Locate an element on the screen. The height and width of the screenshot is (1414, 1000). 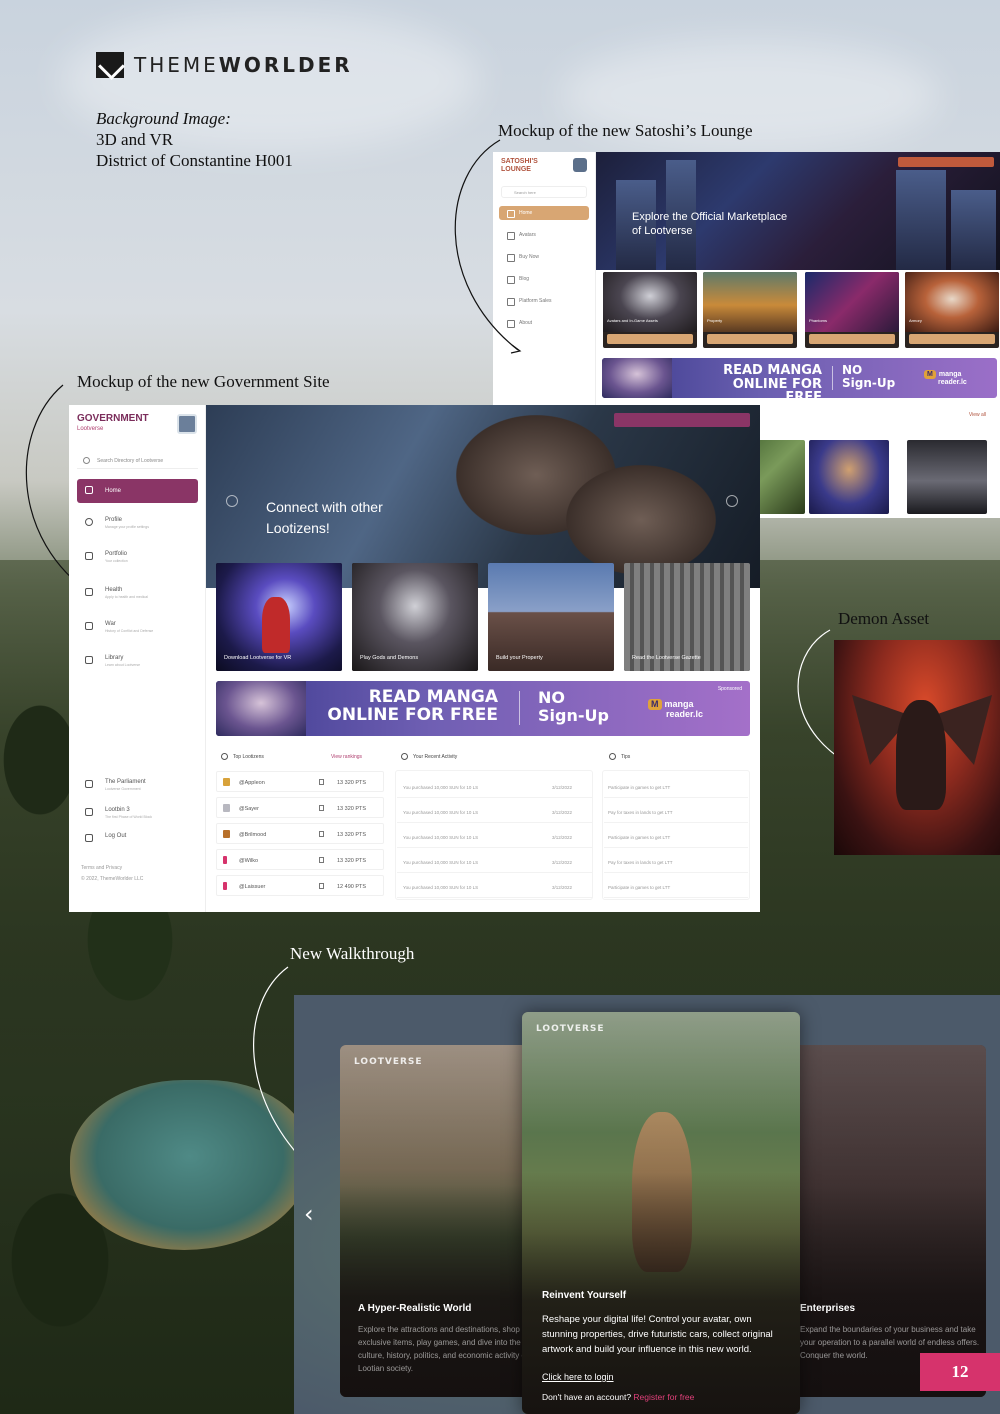
leaderboard-name: @Appleon is located at coordinates (252, 783).